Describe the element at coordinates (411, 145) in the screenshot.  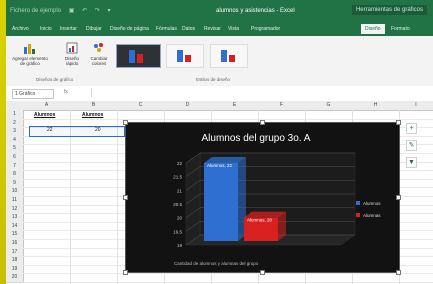
I see `chart-styles-brush-icon: ✎` at that location.